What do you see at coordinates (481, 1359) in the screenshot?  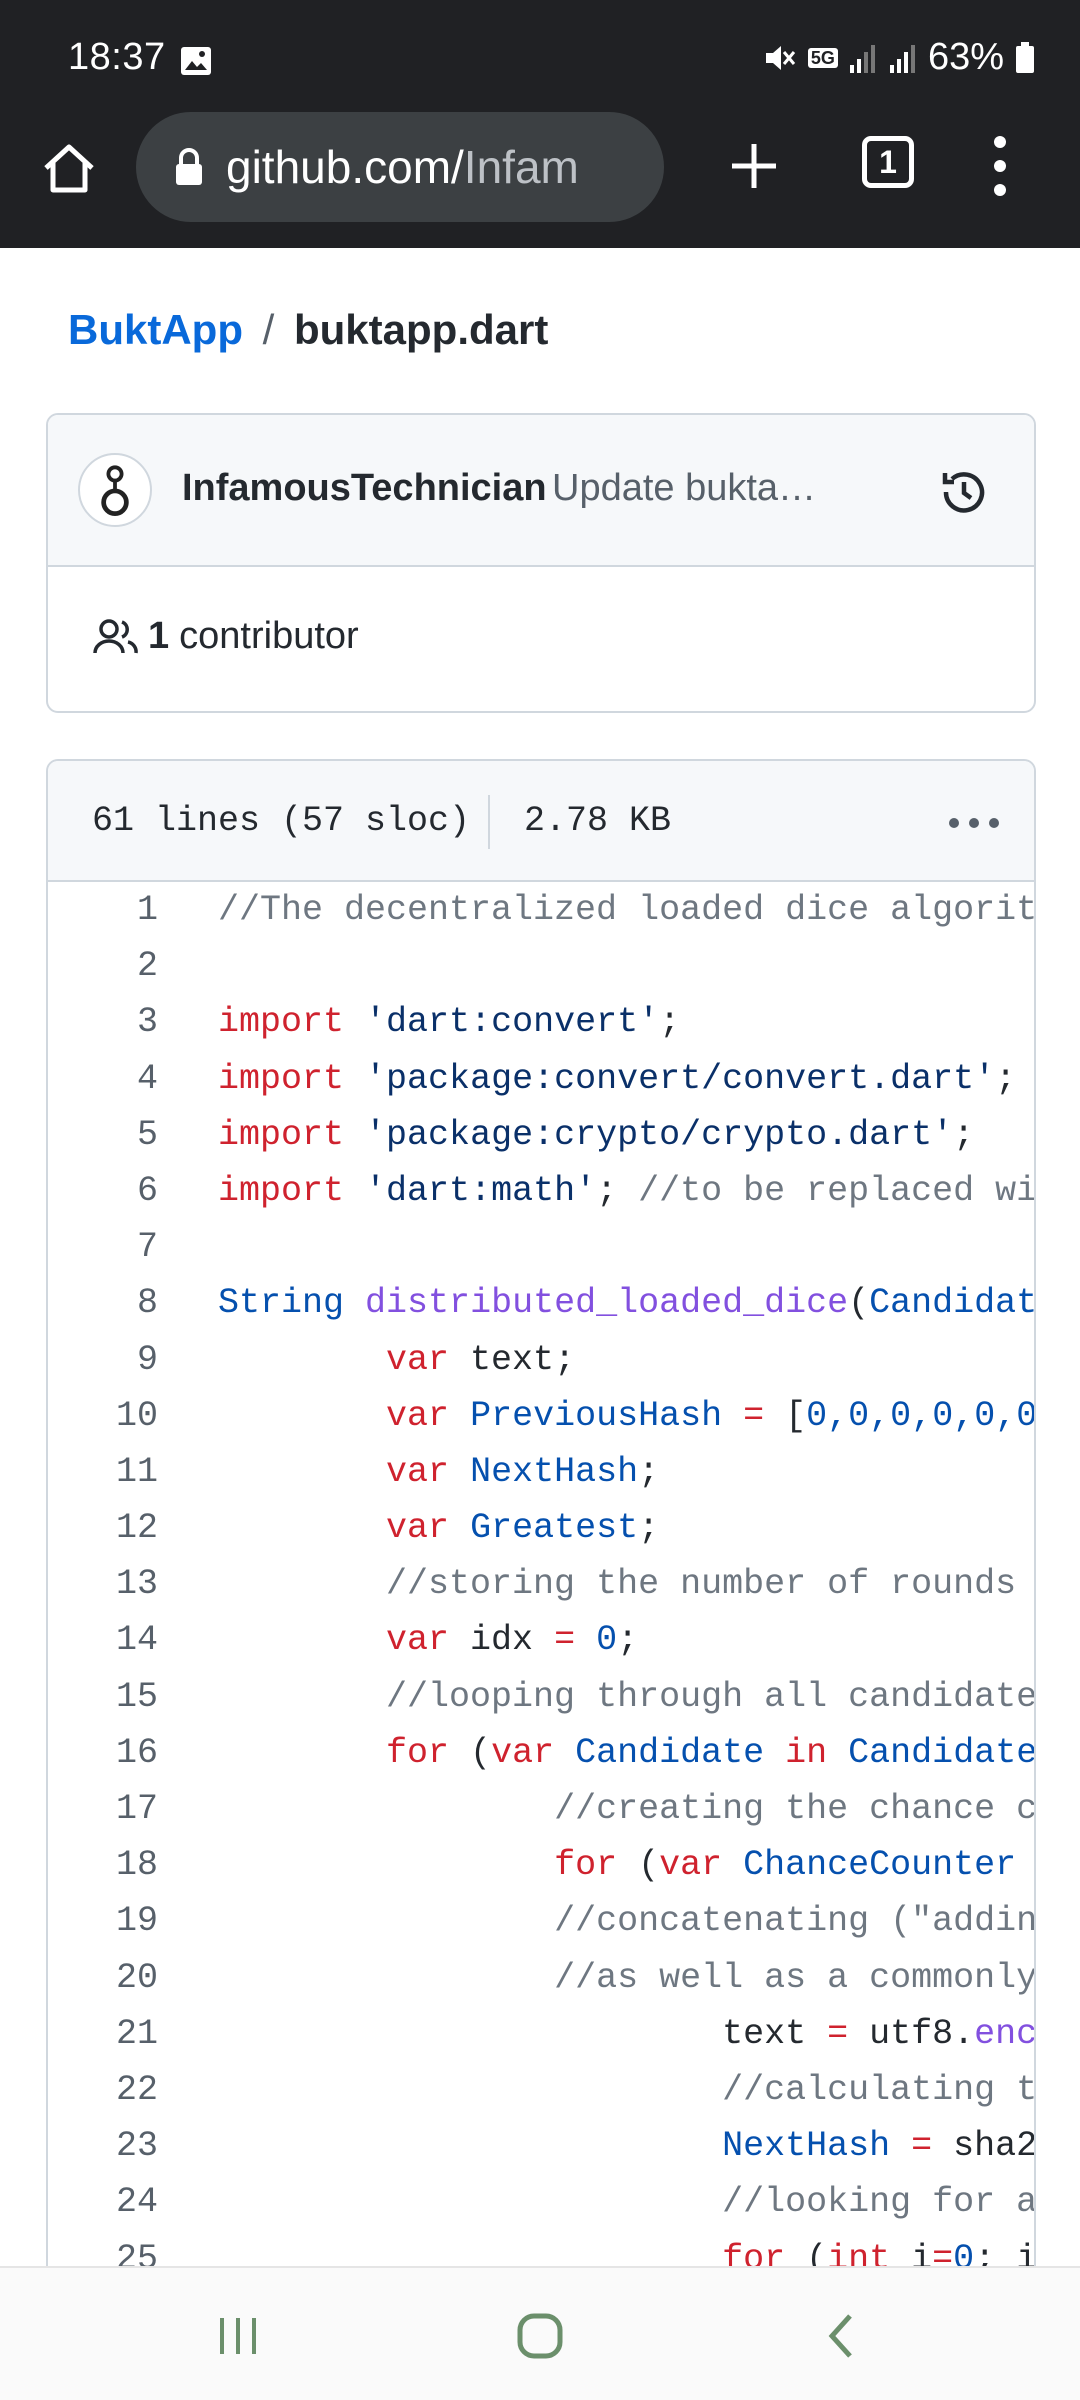 I see `code-text: var text;` at bounding box center [481, 1359].